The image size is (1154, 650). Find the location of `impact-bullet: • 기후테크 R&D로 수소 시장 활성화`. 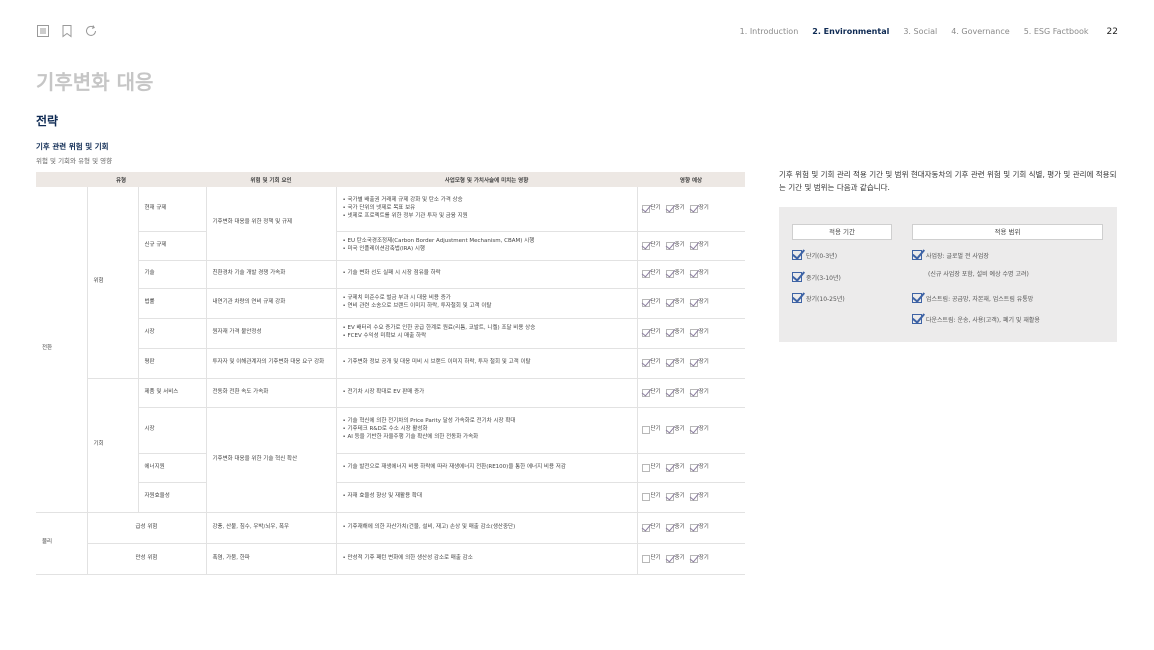

impact-bullet: • 기후테크 R&D로 수소 시장 활성화 is located at coordinates (385, 429).